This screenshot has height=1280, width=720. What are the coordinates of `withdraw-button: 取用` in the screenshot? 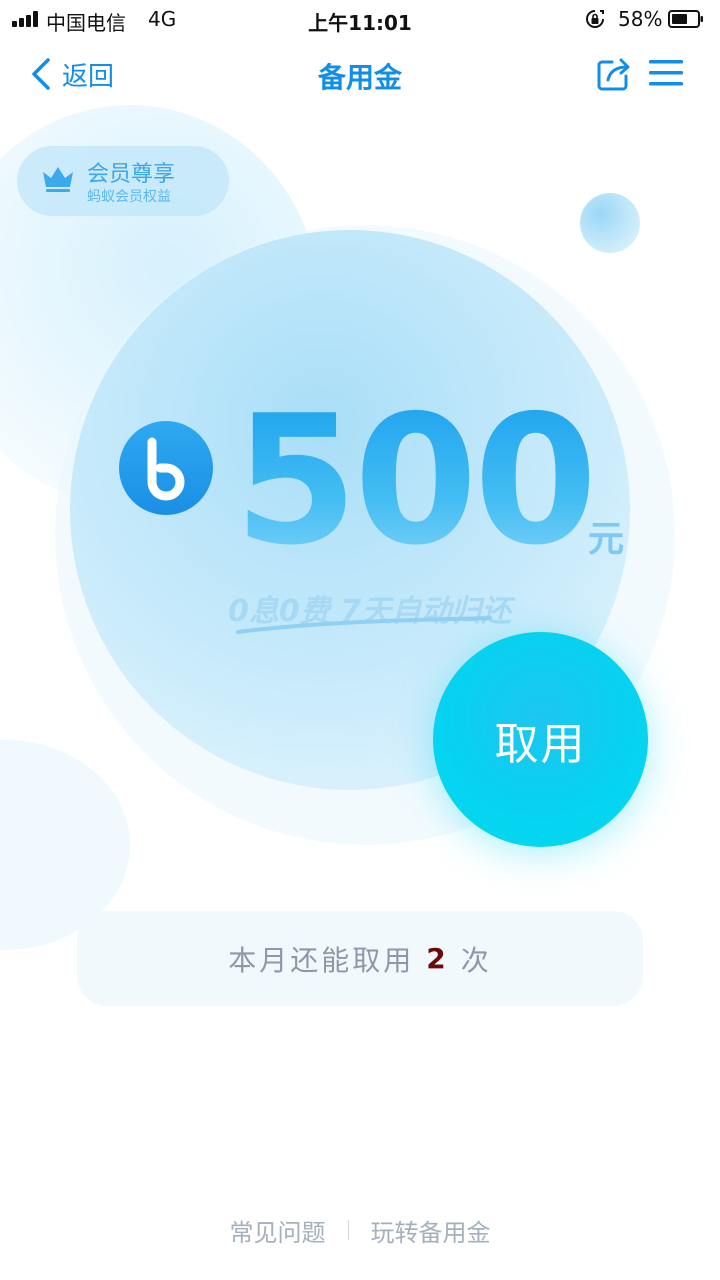 It's located at (540, 739).